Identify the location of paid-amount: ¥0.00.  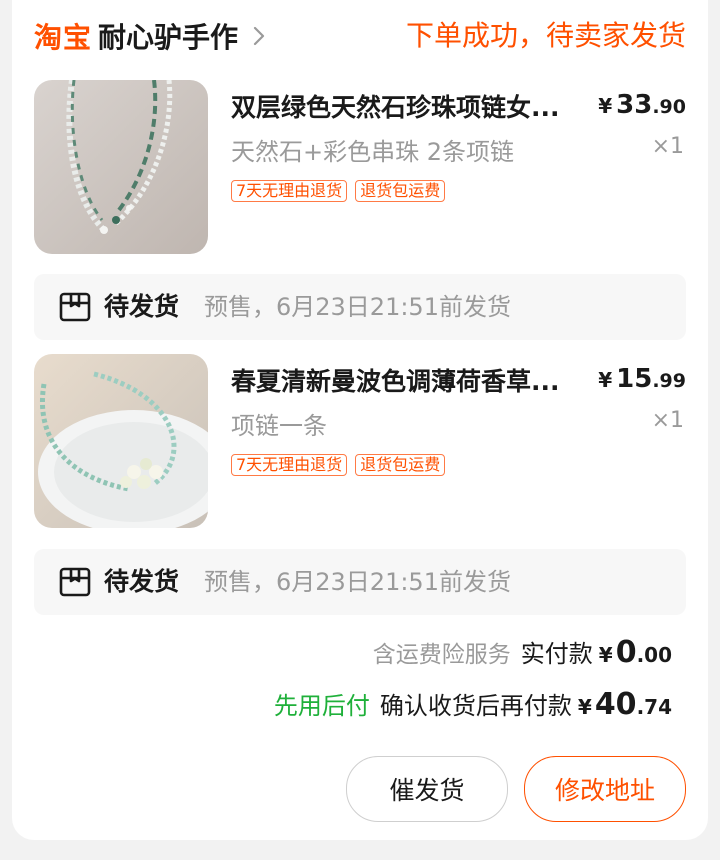
(635, 652).